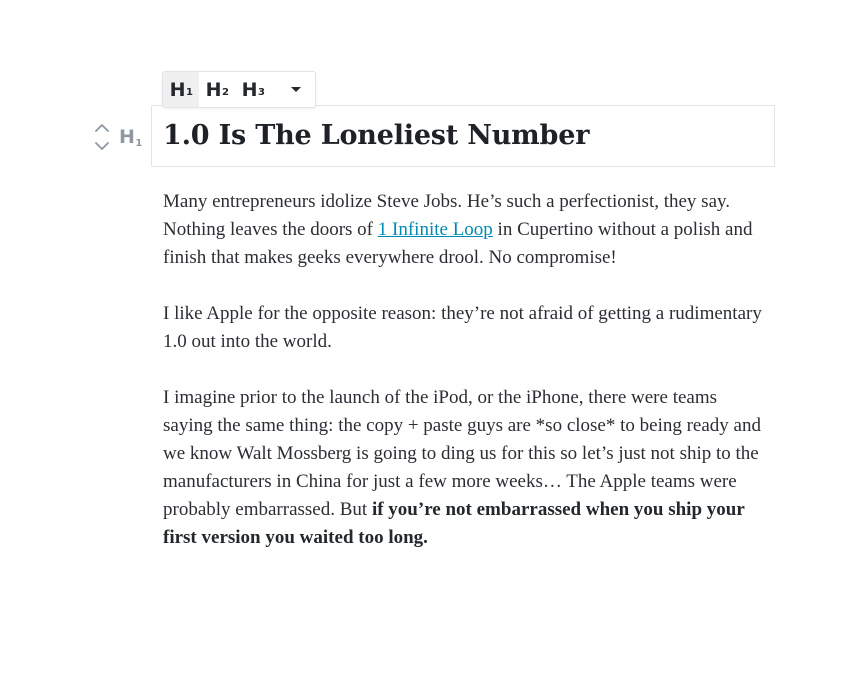  What do you see at coordinates (177, 89) in the screenshot?
I see `heading-1-letter: H` at bounding box center [177, 89].